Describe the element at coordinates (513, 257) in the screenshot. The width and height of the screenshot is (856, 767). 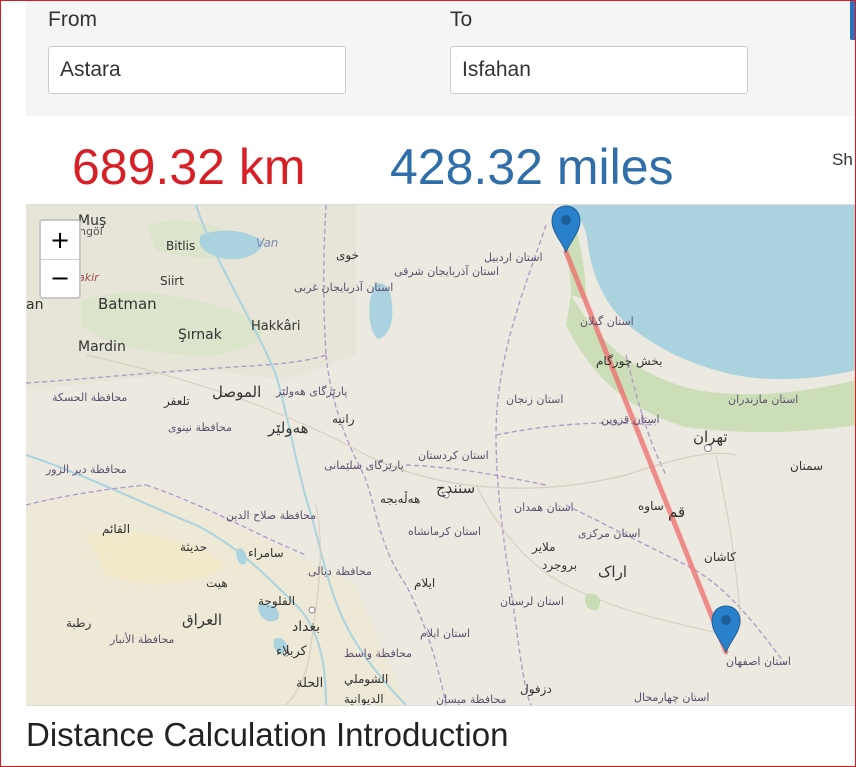
I see `label-ardabil-prov: استان اردبیل` at that location.